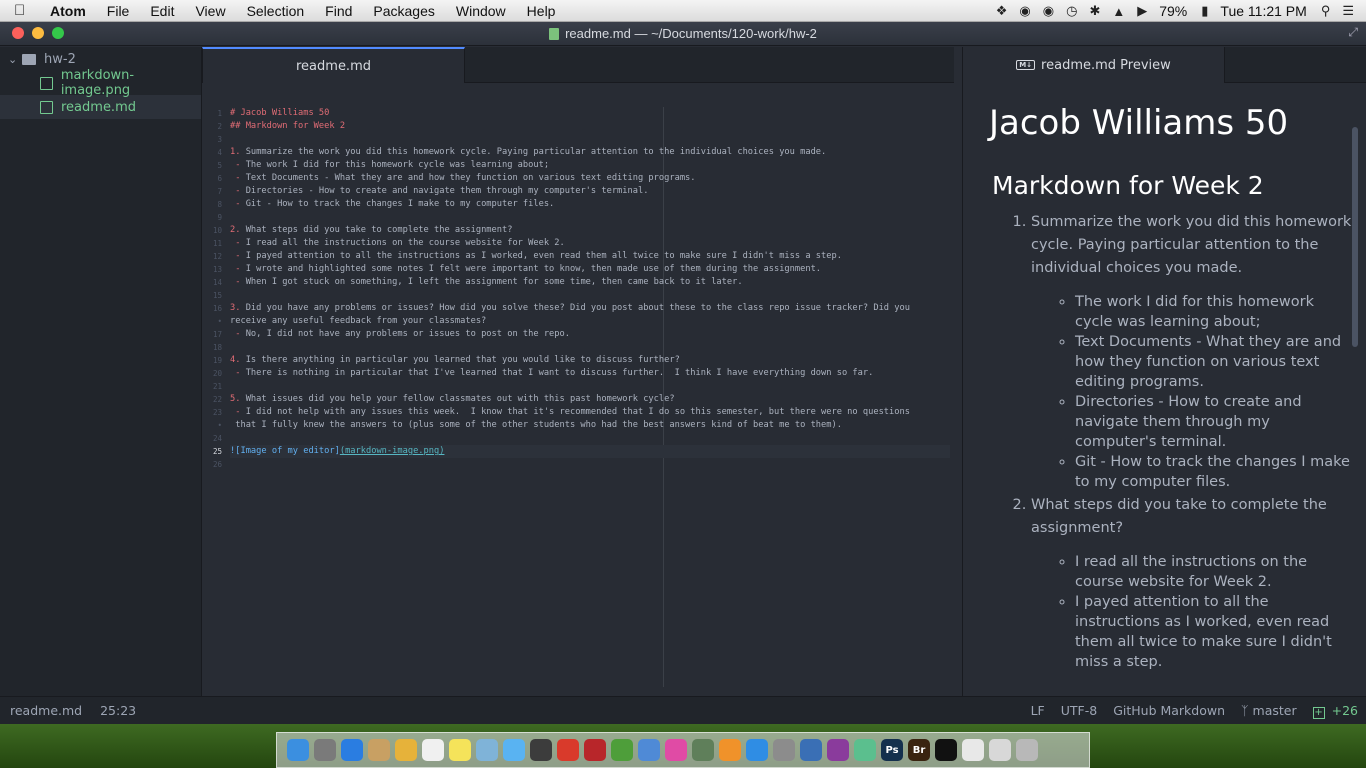 Image resolution: width=1366 pixels, height=768 pixels. Describe the element at coordinates (460, 750) in the screenshot. I see `stickies-icon` at that location.